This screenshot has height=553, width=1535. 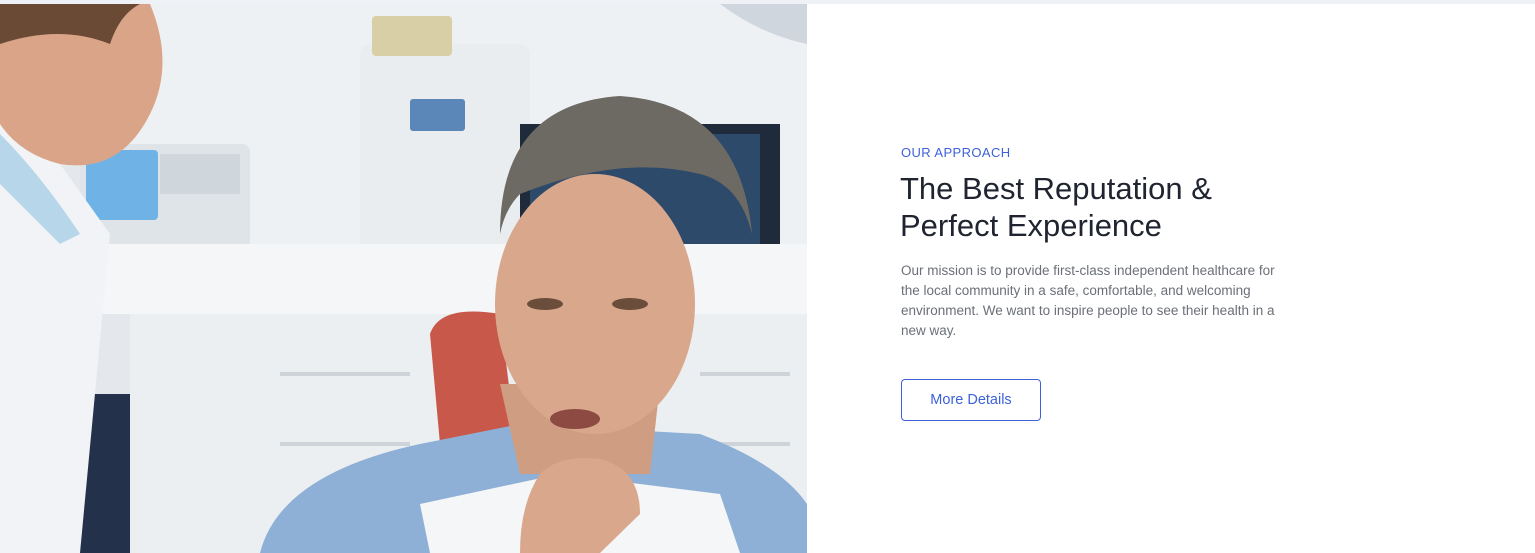 What do you see at coordinates (1031, 225) in the screenshot?
I see `heading-line-2: Perfect Experience` at bounding box center [1031, 225].